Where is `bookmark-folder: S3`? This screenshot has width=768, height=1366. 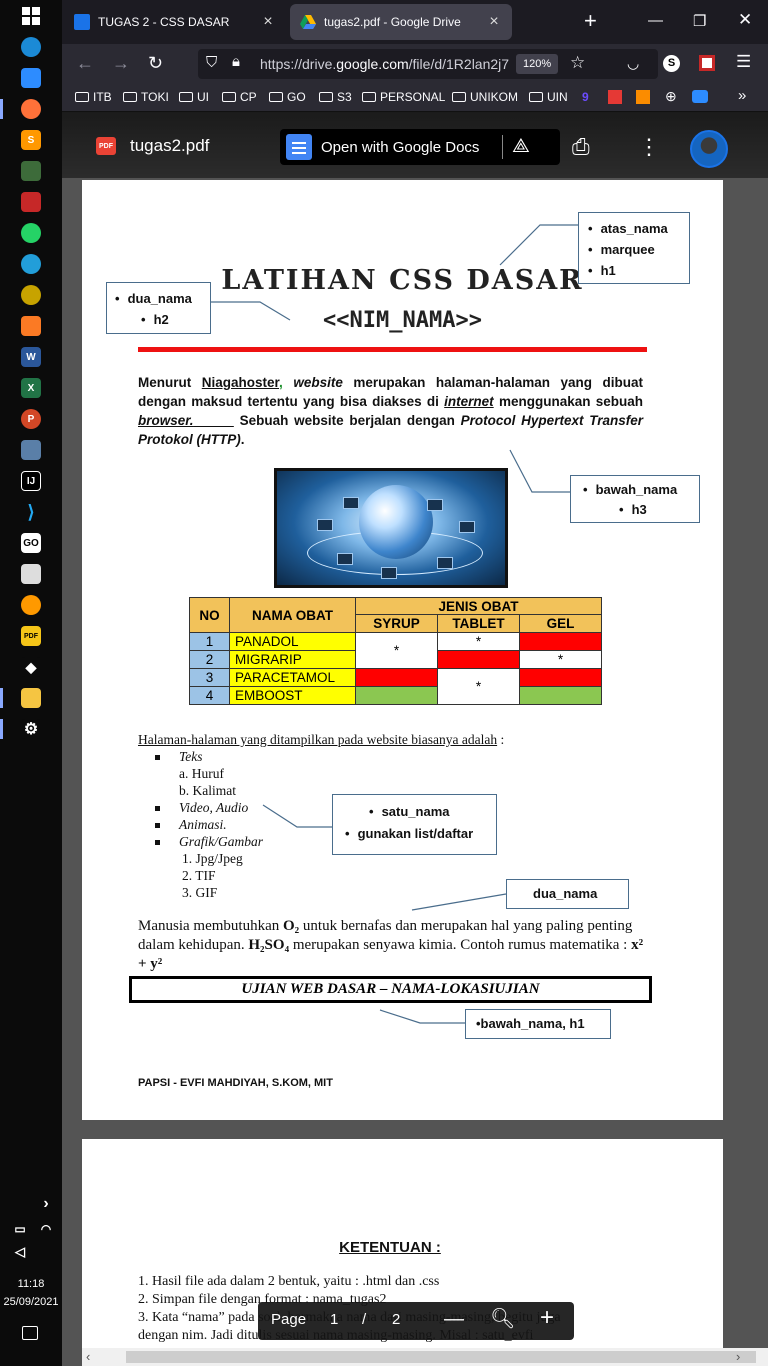 bookmark-folder: S3 is located at coordinates (335, 97).